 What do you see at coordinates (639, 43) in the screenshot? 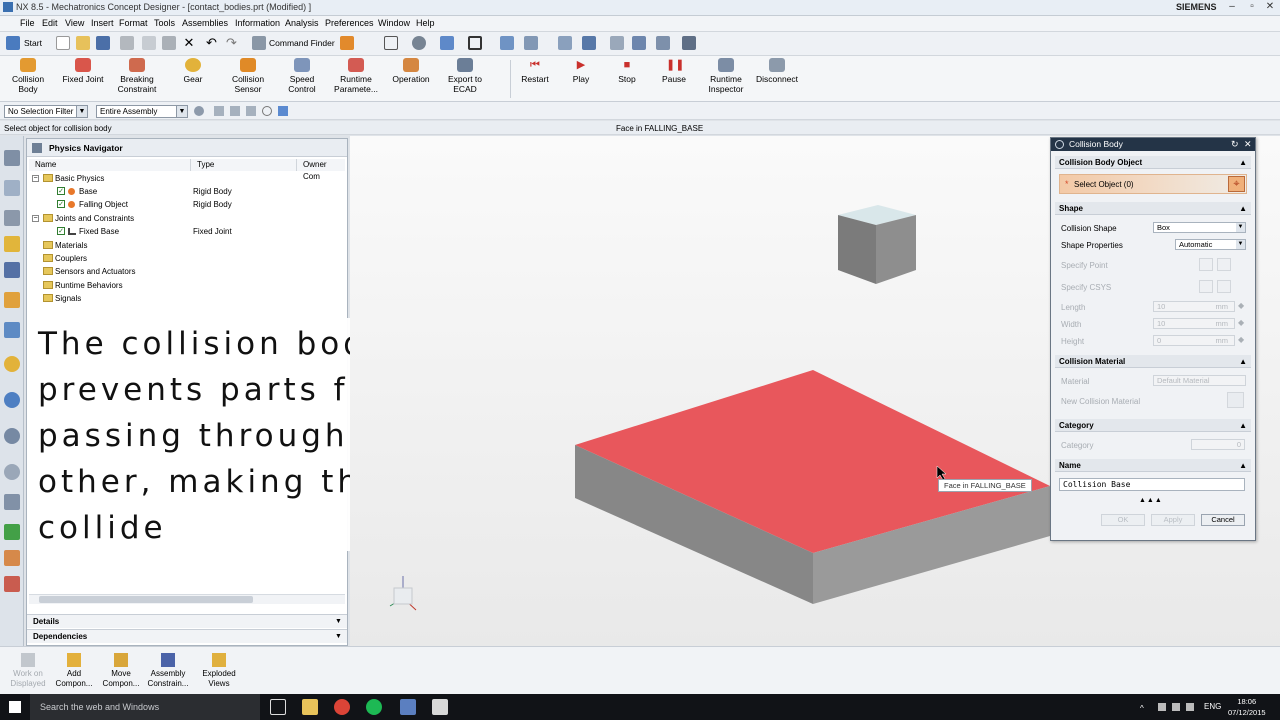
I see `csys-icon` at bounding box center [639, 43].